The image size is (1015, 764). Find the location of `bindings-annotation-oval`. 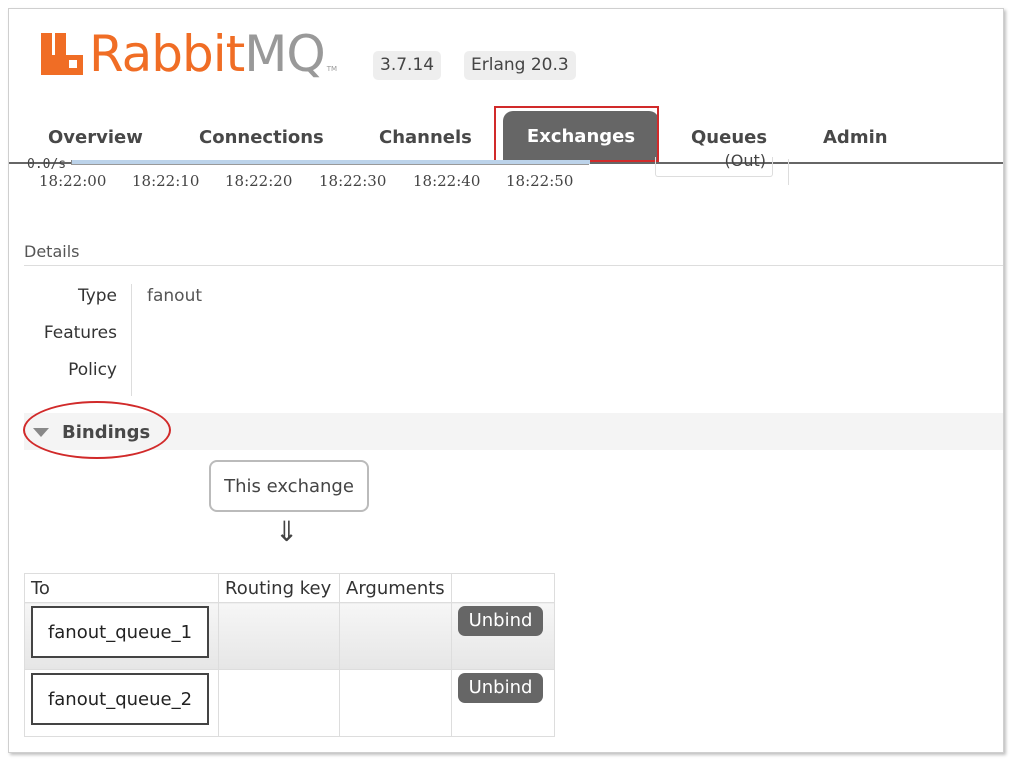

bindings-annotation-oval is located at coordinates (97, 430).